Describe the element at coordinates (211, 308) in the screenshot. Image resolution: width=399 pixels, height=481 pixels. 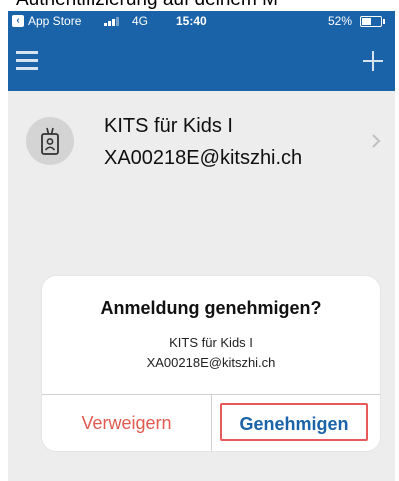
I see `dialog-title: Anmeldung genehmigen?` at that location.